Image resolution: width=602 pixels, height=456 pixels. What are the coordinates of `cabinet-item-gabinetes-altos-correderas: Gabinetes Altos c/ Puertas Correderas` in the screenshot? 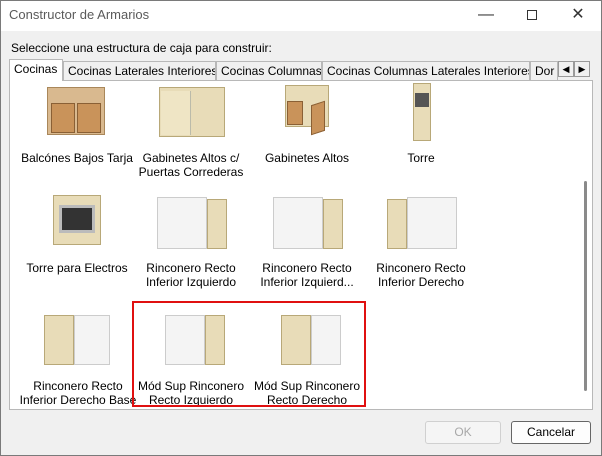 It's located at (191, 131).